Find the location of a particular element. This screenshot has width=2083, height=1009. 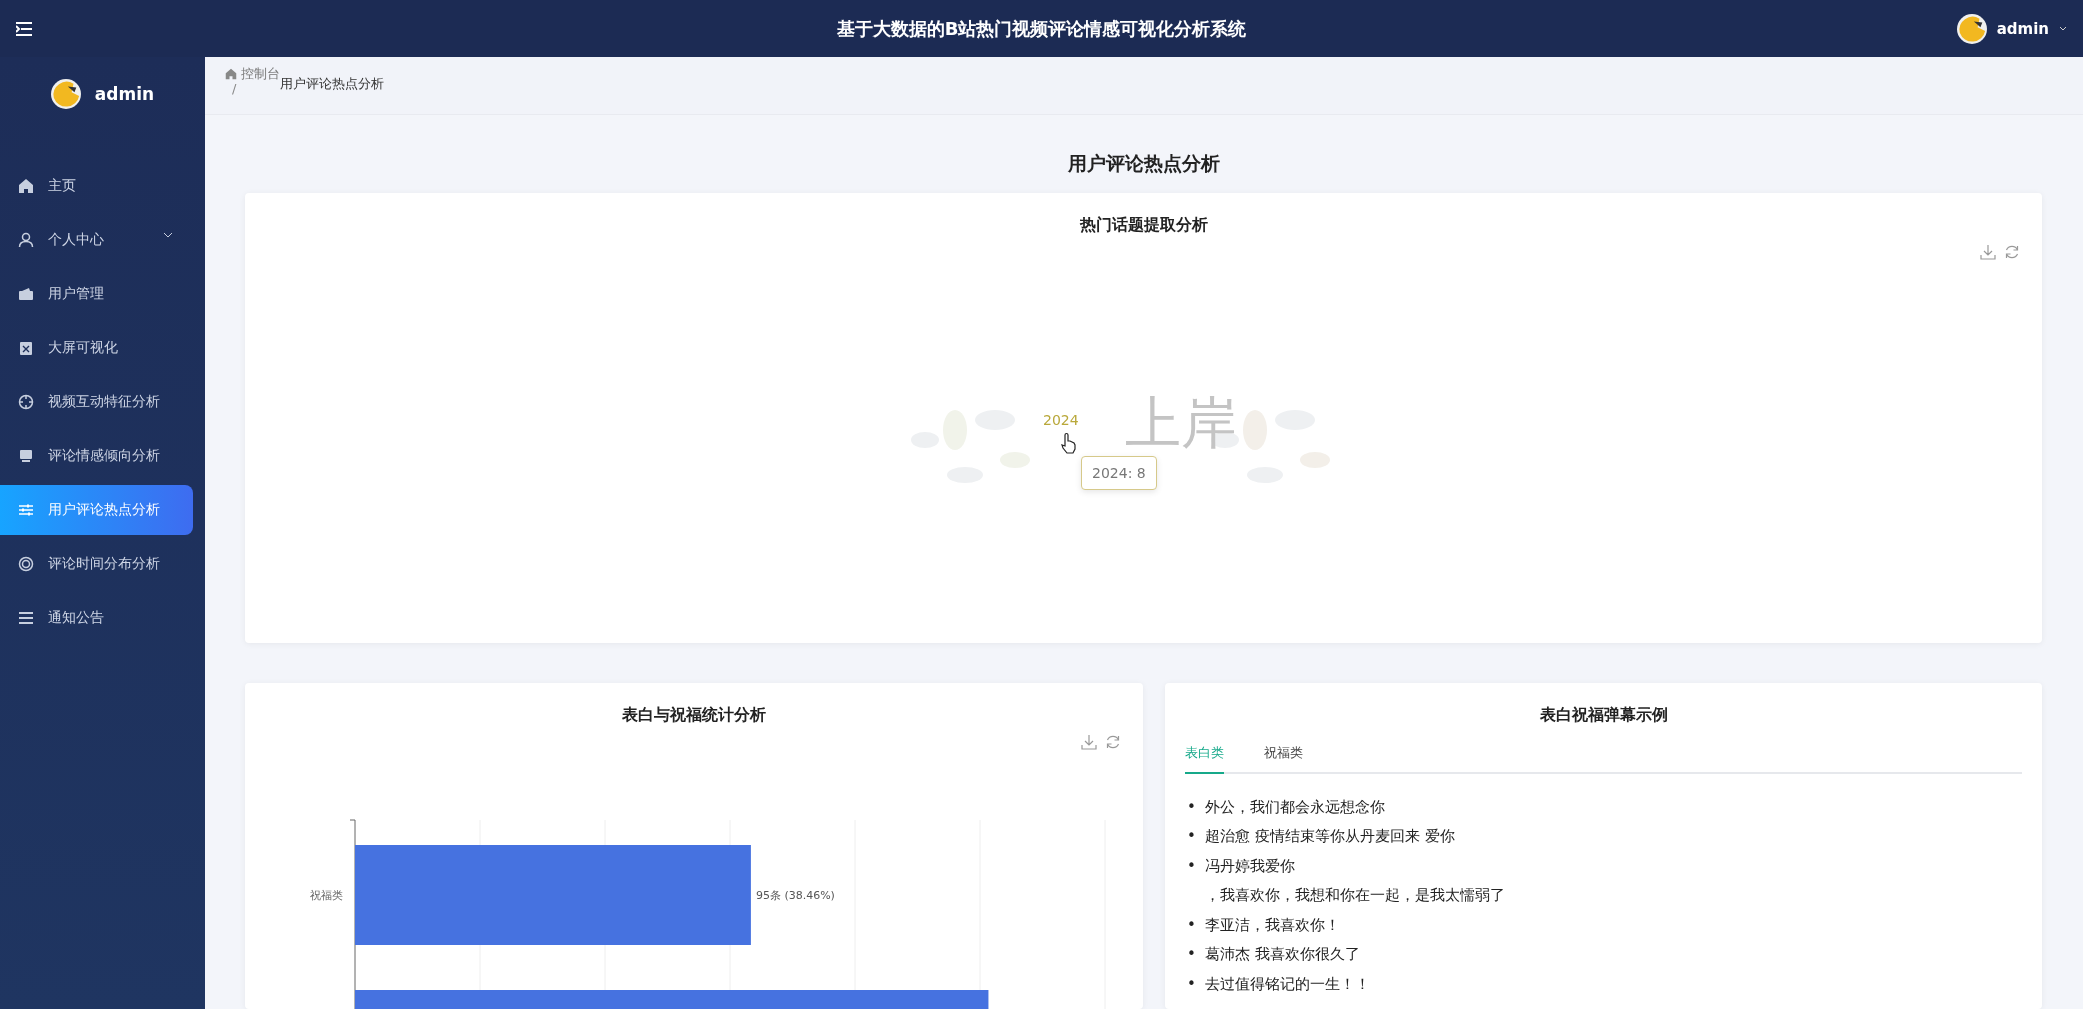

sidebar-item: 视频互动特征分析 is located at coordinates (96, 402).